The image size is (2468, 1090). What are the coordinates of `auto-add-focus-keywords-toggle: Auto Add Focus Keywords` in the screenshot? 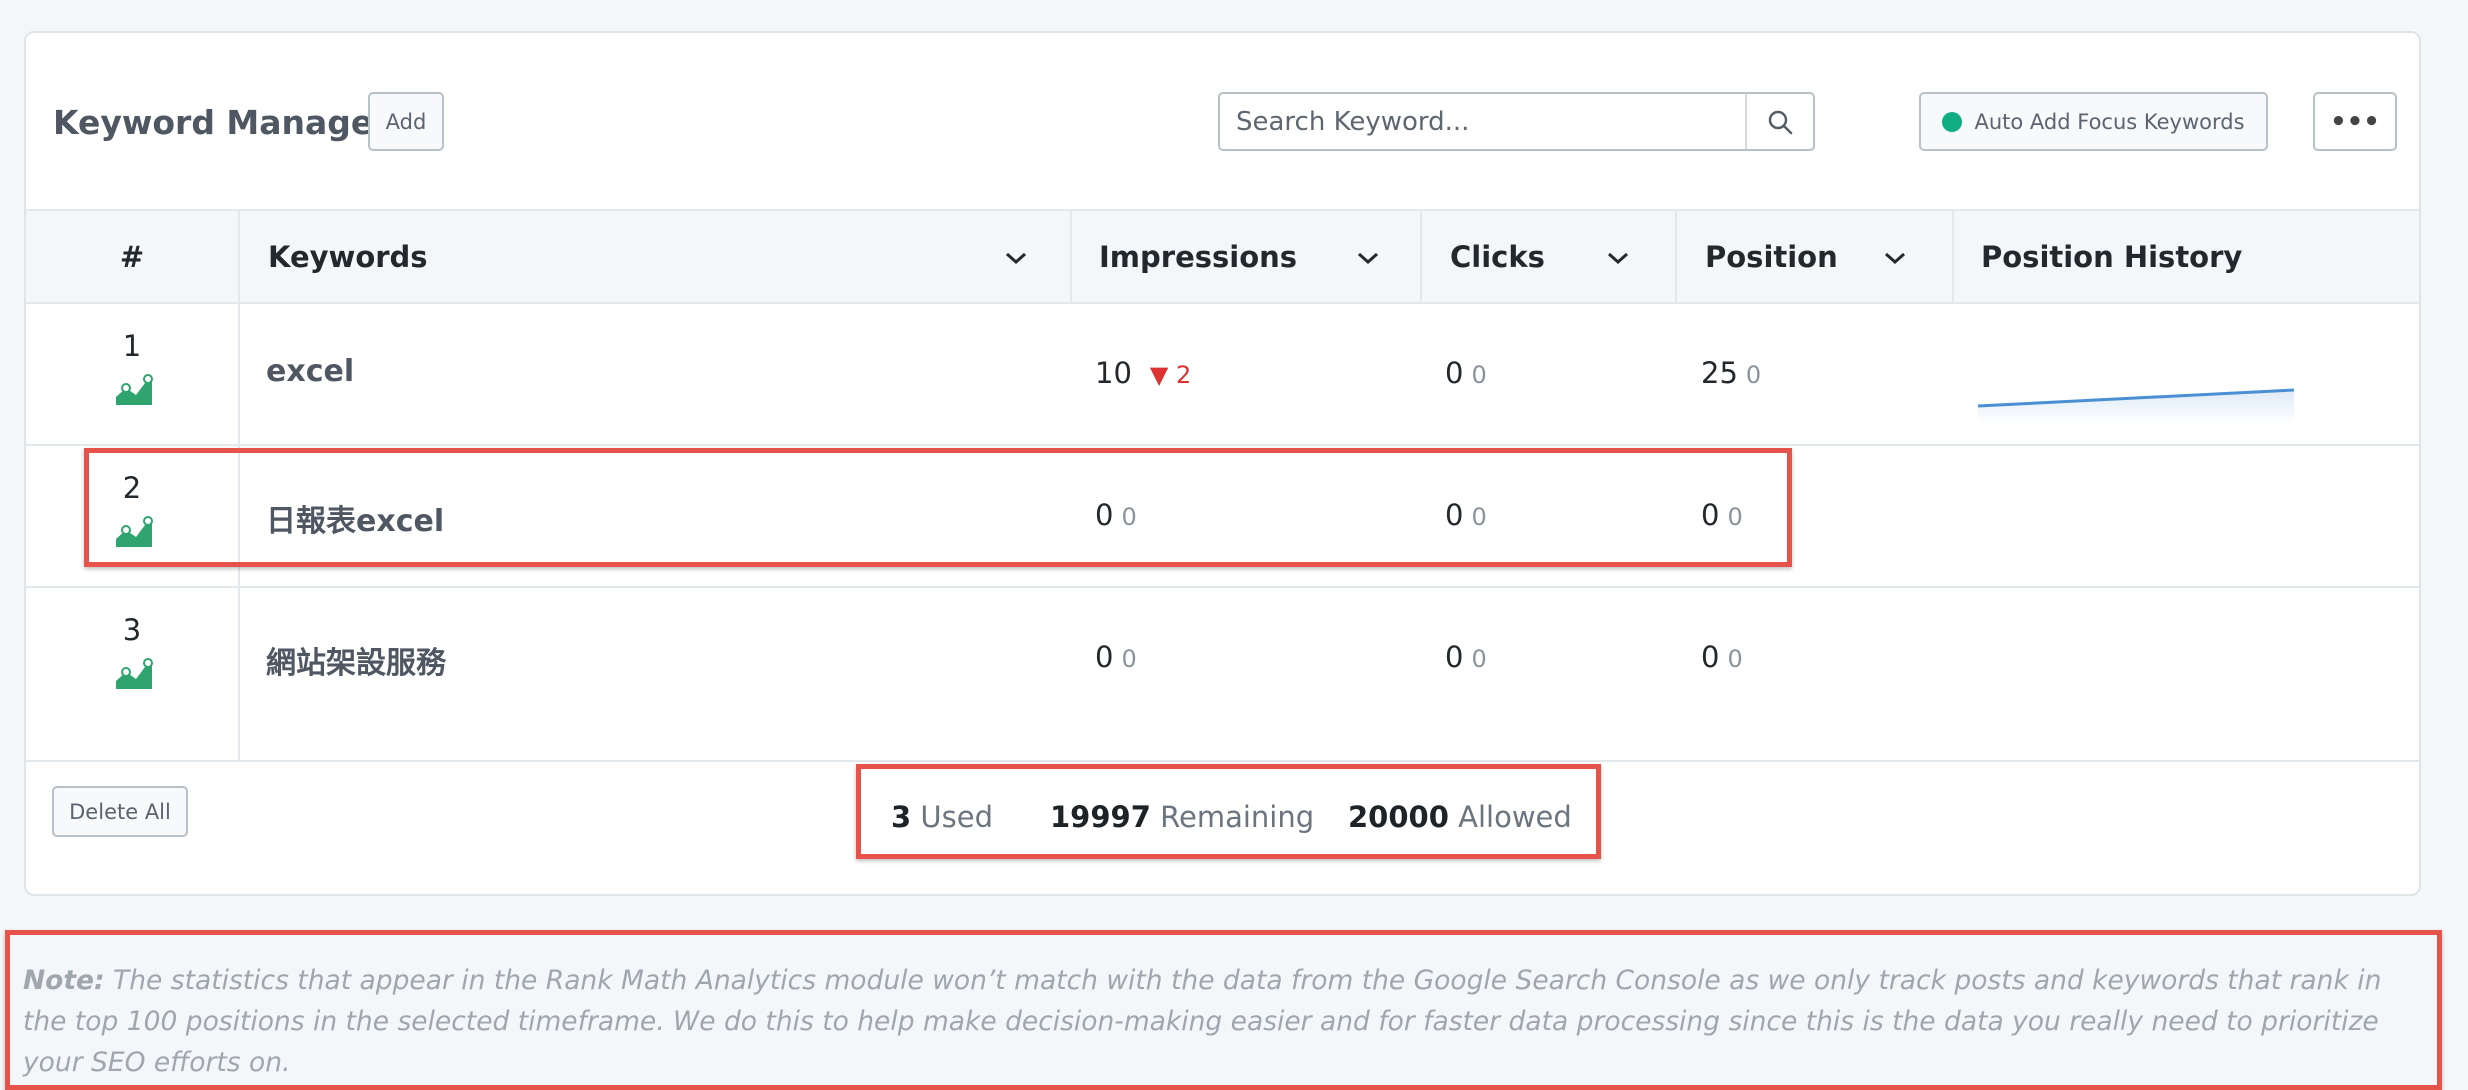 It's located at (2093, 121).